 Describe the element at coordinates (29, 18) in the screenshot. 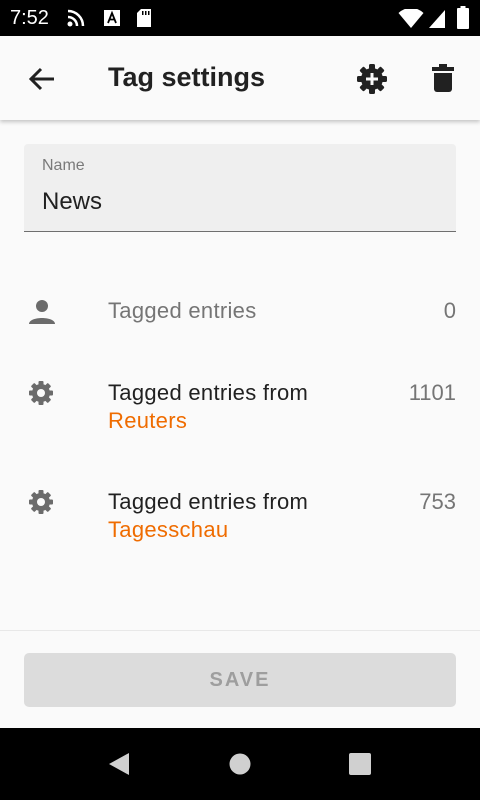

I see `status-time: 7:52` at that location.